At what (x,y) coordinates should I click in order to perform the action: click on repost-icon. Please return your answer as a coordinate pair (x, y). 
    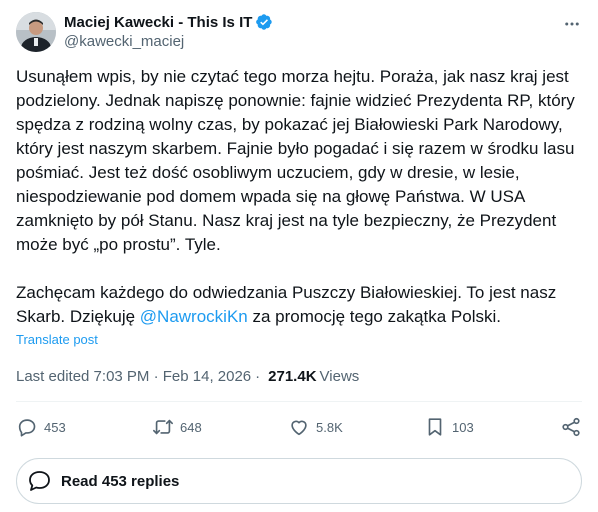
    Looking at the image, I should click on (163, 427).